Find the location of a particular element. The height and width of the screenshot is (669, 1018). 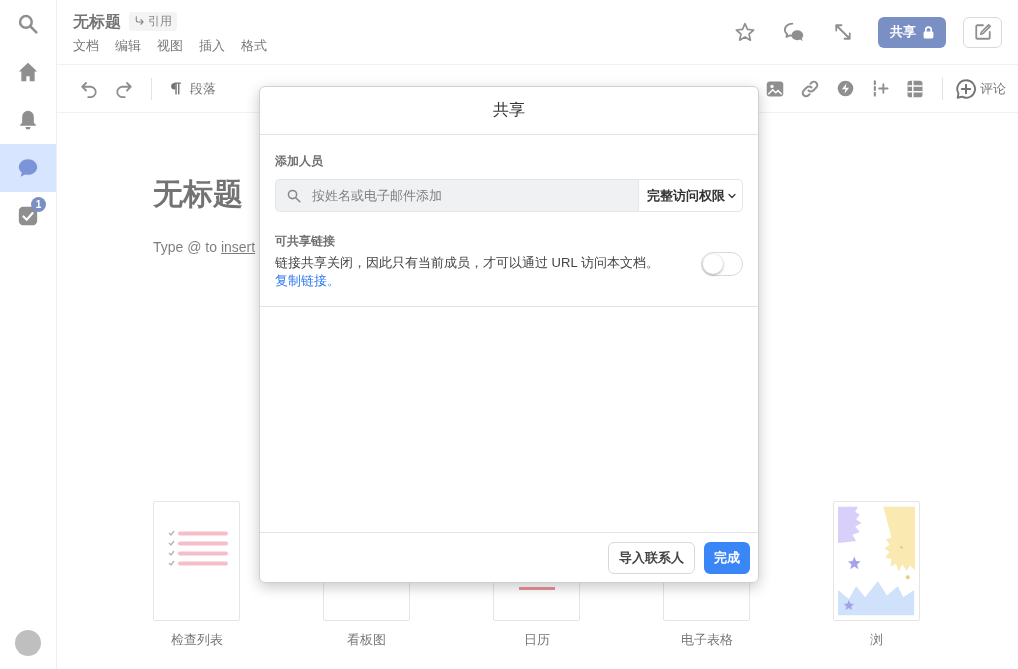

paragraph-style-button: 段落 is located at coordinates (192, 88).